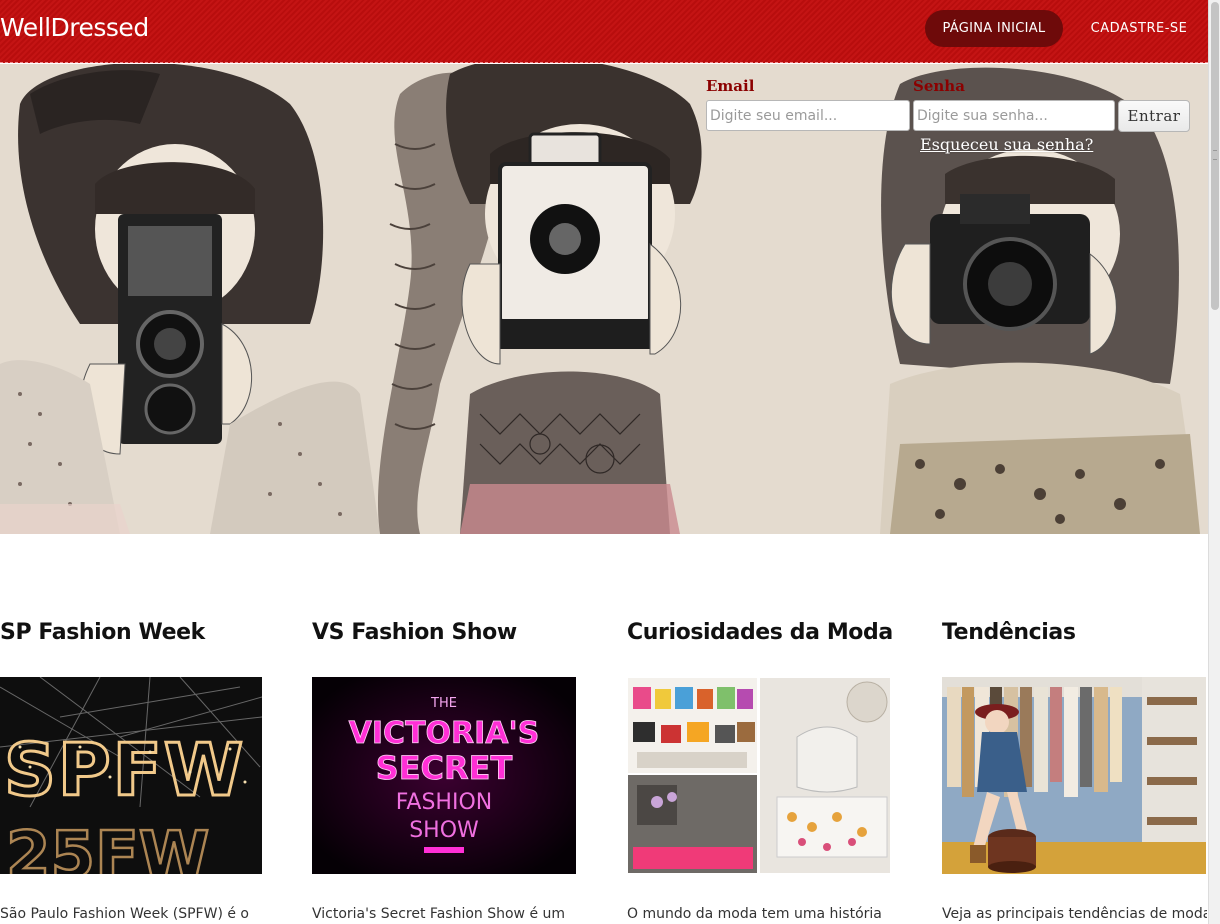  I want to click on card-title-vs: VS Fashion Show, so click(414, 632).